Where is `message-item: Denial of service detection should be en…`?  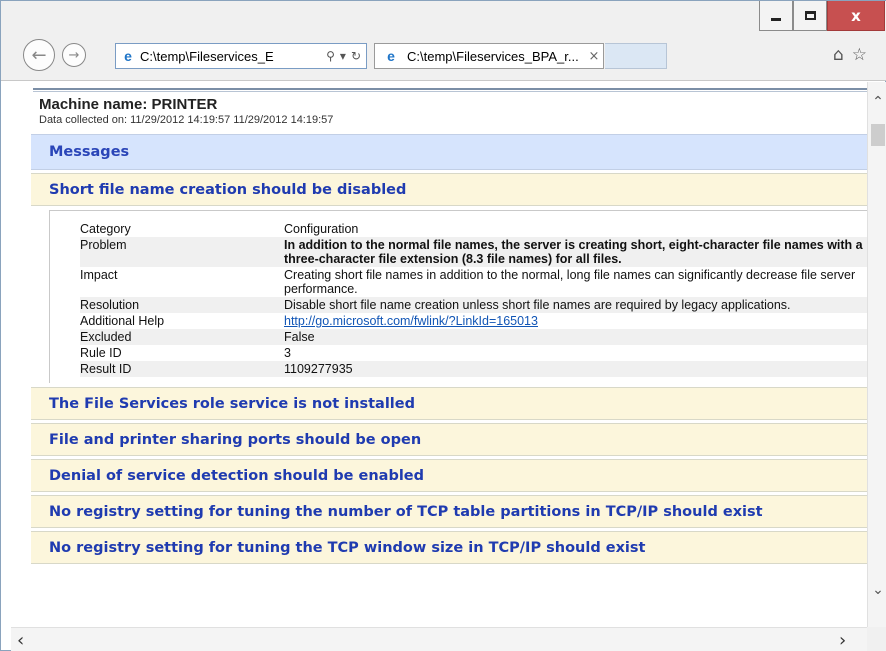
message-item: Denial of service detection should be en… is located at coordinates (449, 475).